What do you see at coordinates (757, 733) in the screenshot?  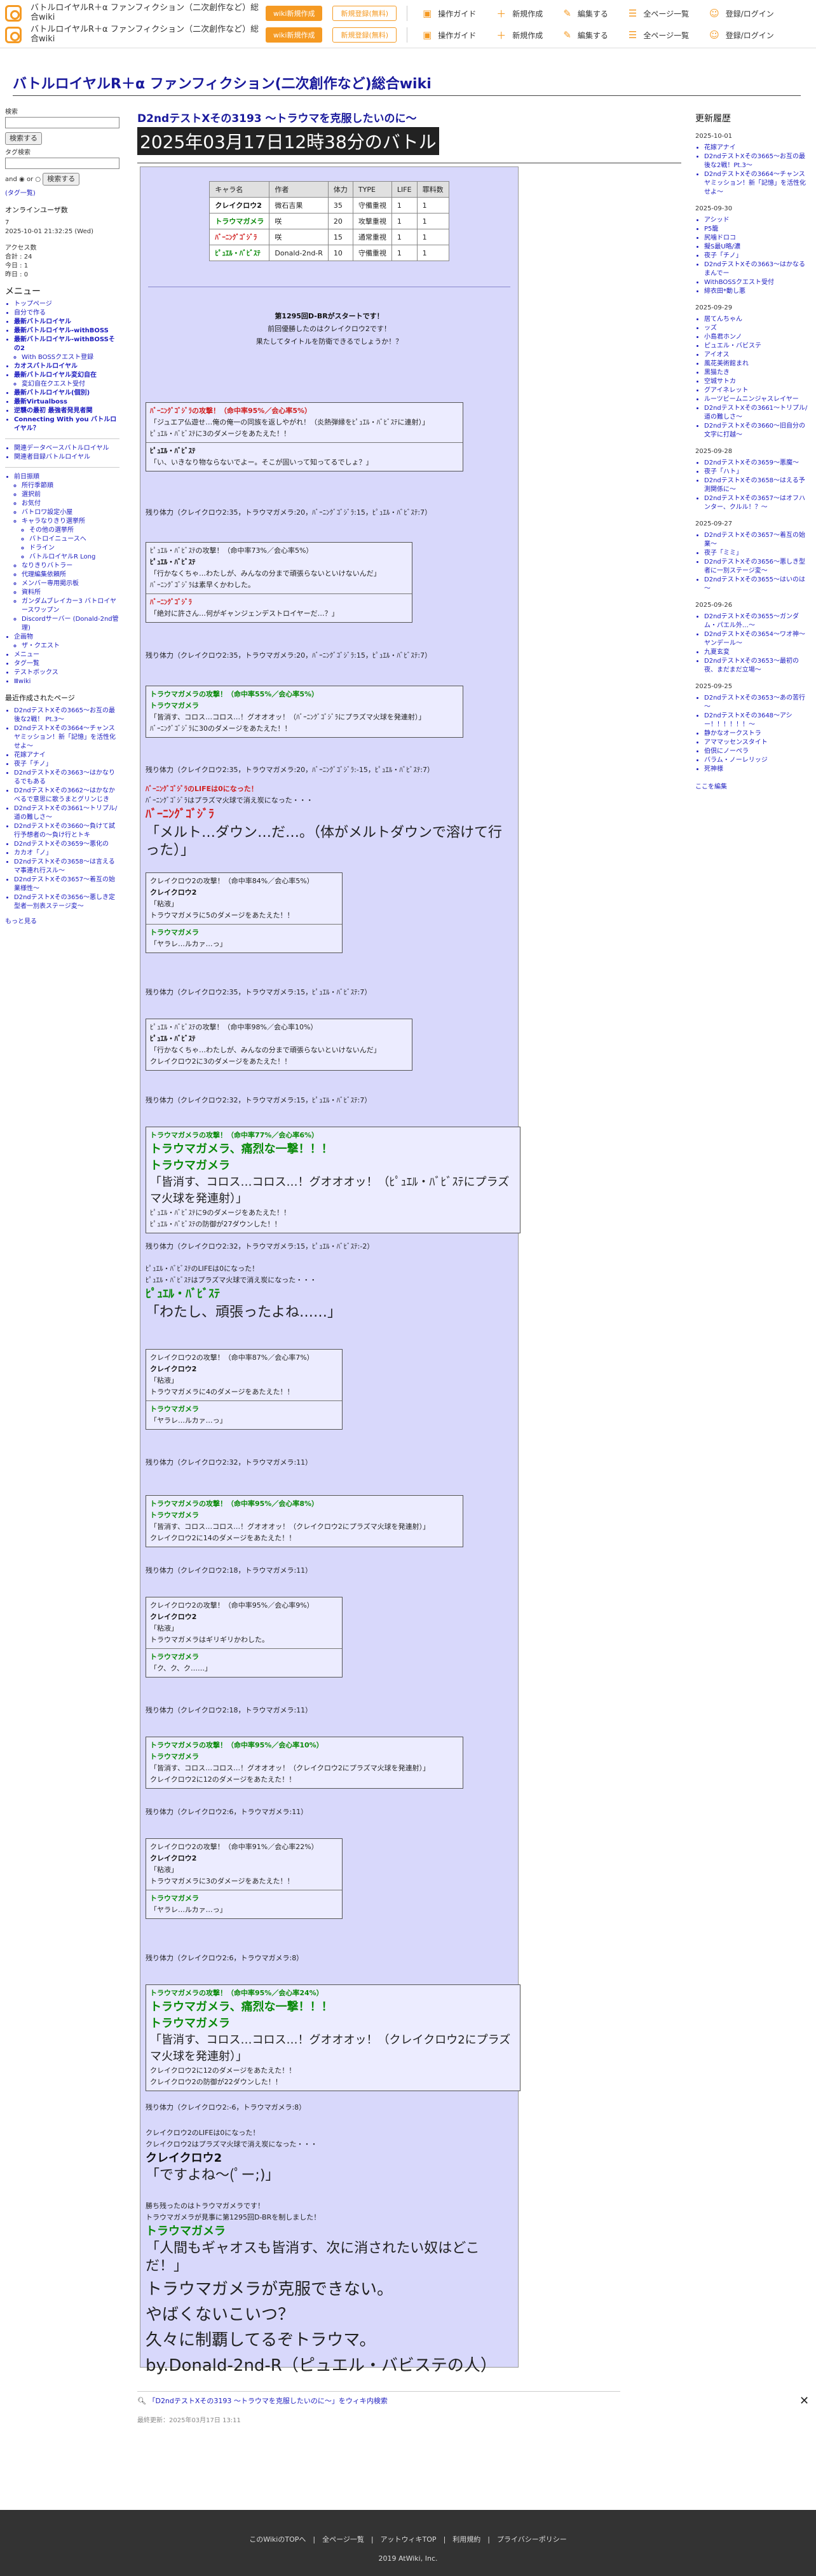 I see `history-item: 静かなオークストラ` at bounding box center [757, 733].